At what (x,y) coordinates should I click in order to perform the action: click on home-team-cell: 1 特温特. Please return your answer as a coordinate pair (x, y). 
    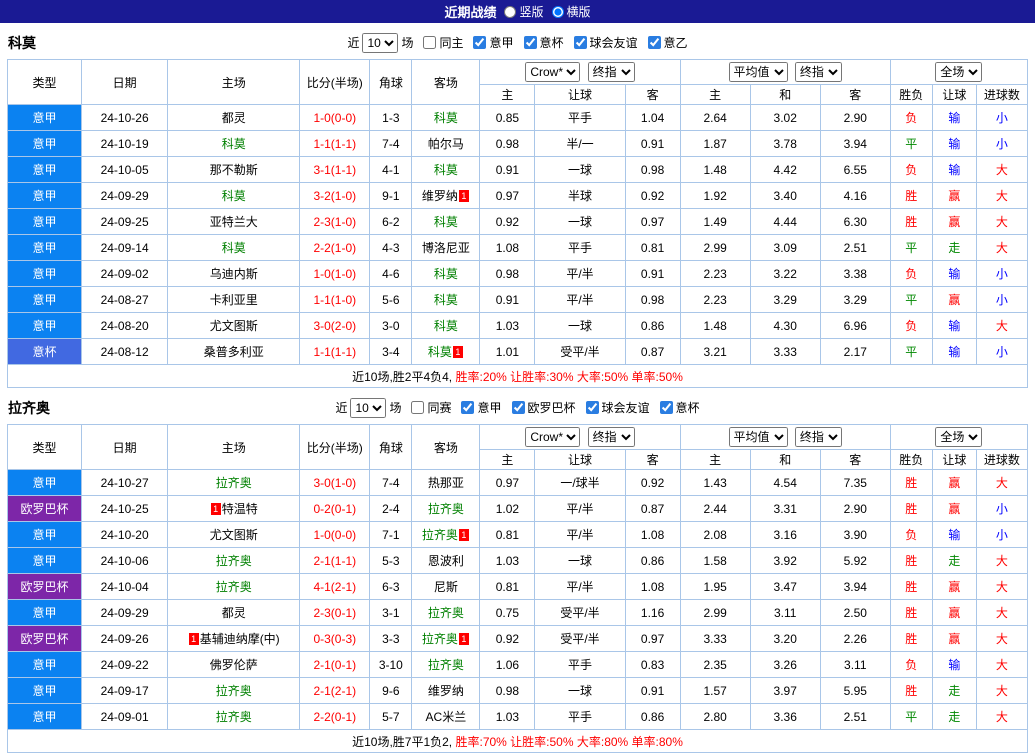
    Looking at the image, I should click on (234, 508).